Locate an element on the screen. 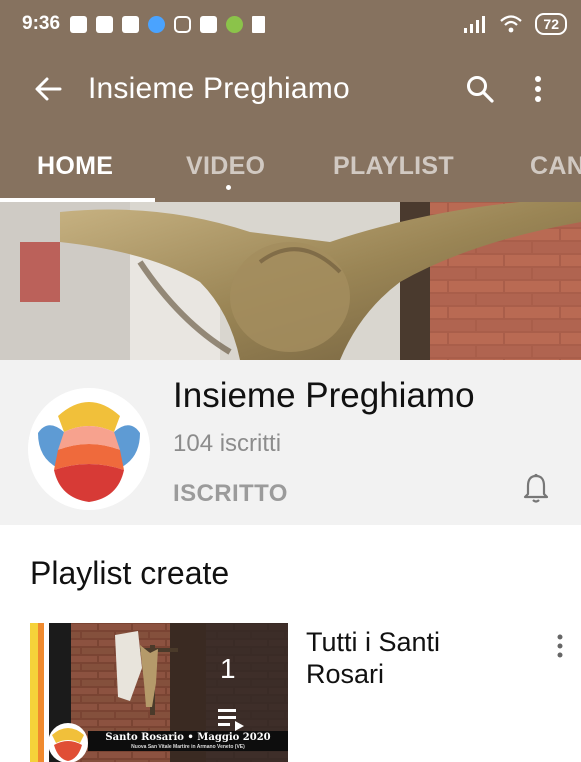 The height and width of the screenshot is (762, 581). arrow-left-icon is located at coordinates (48, 89).